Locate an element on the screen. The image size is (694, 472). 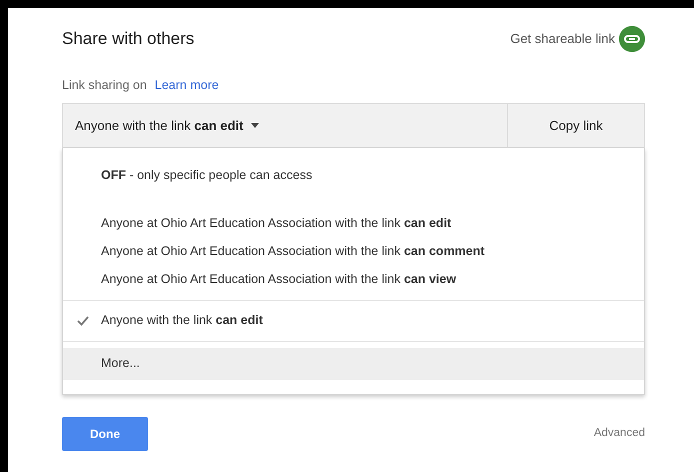
link-icon is located at coordinates (632, 39).